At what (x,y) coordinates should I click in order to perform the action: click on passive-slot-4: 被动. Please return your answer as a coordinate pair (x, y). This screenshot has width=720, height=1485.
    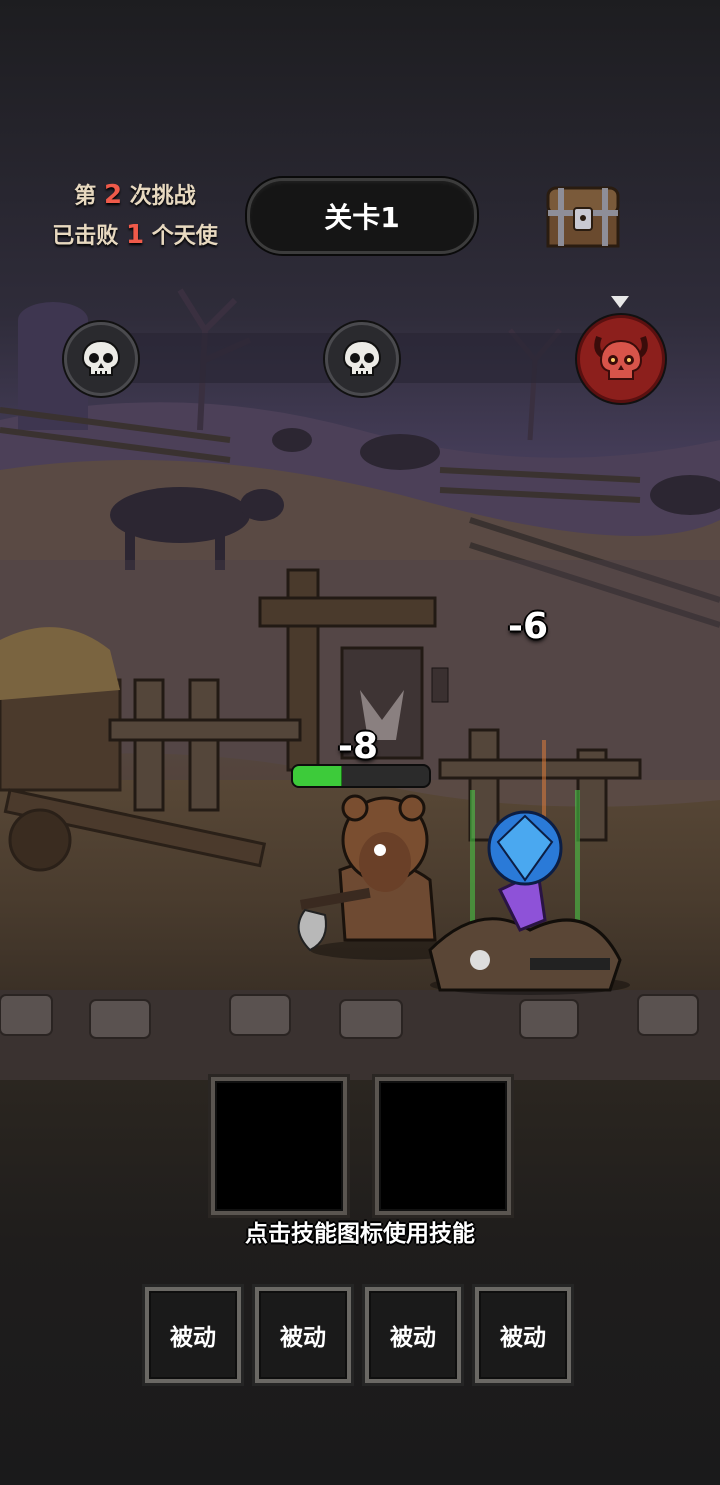
    Looking at the image, I should click on (523, 1335).